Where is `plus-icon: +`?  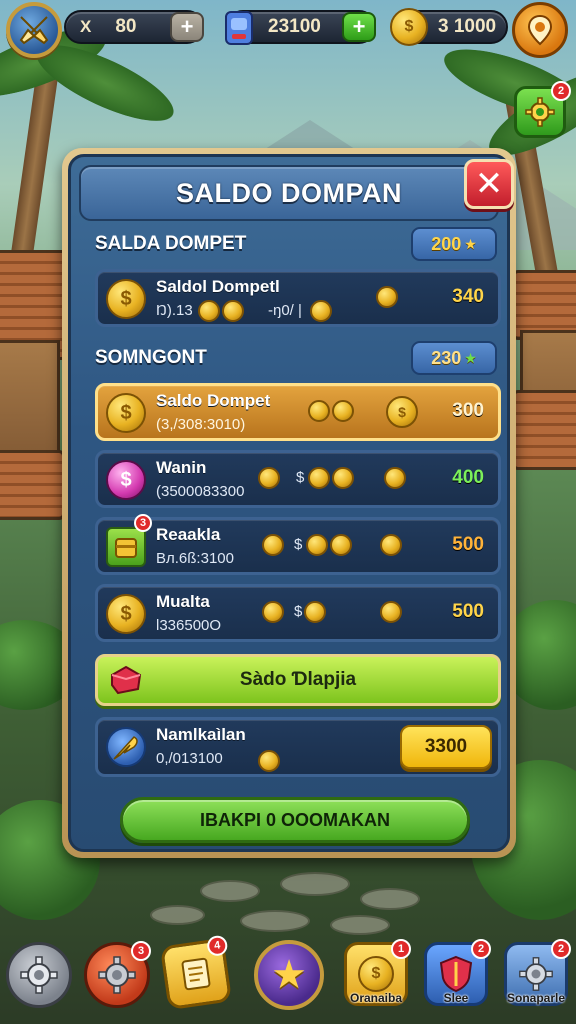 plus-icon: + is located at coordinates (359, 26).